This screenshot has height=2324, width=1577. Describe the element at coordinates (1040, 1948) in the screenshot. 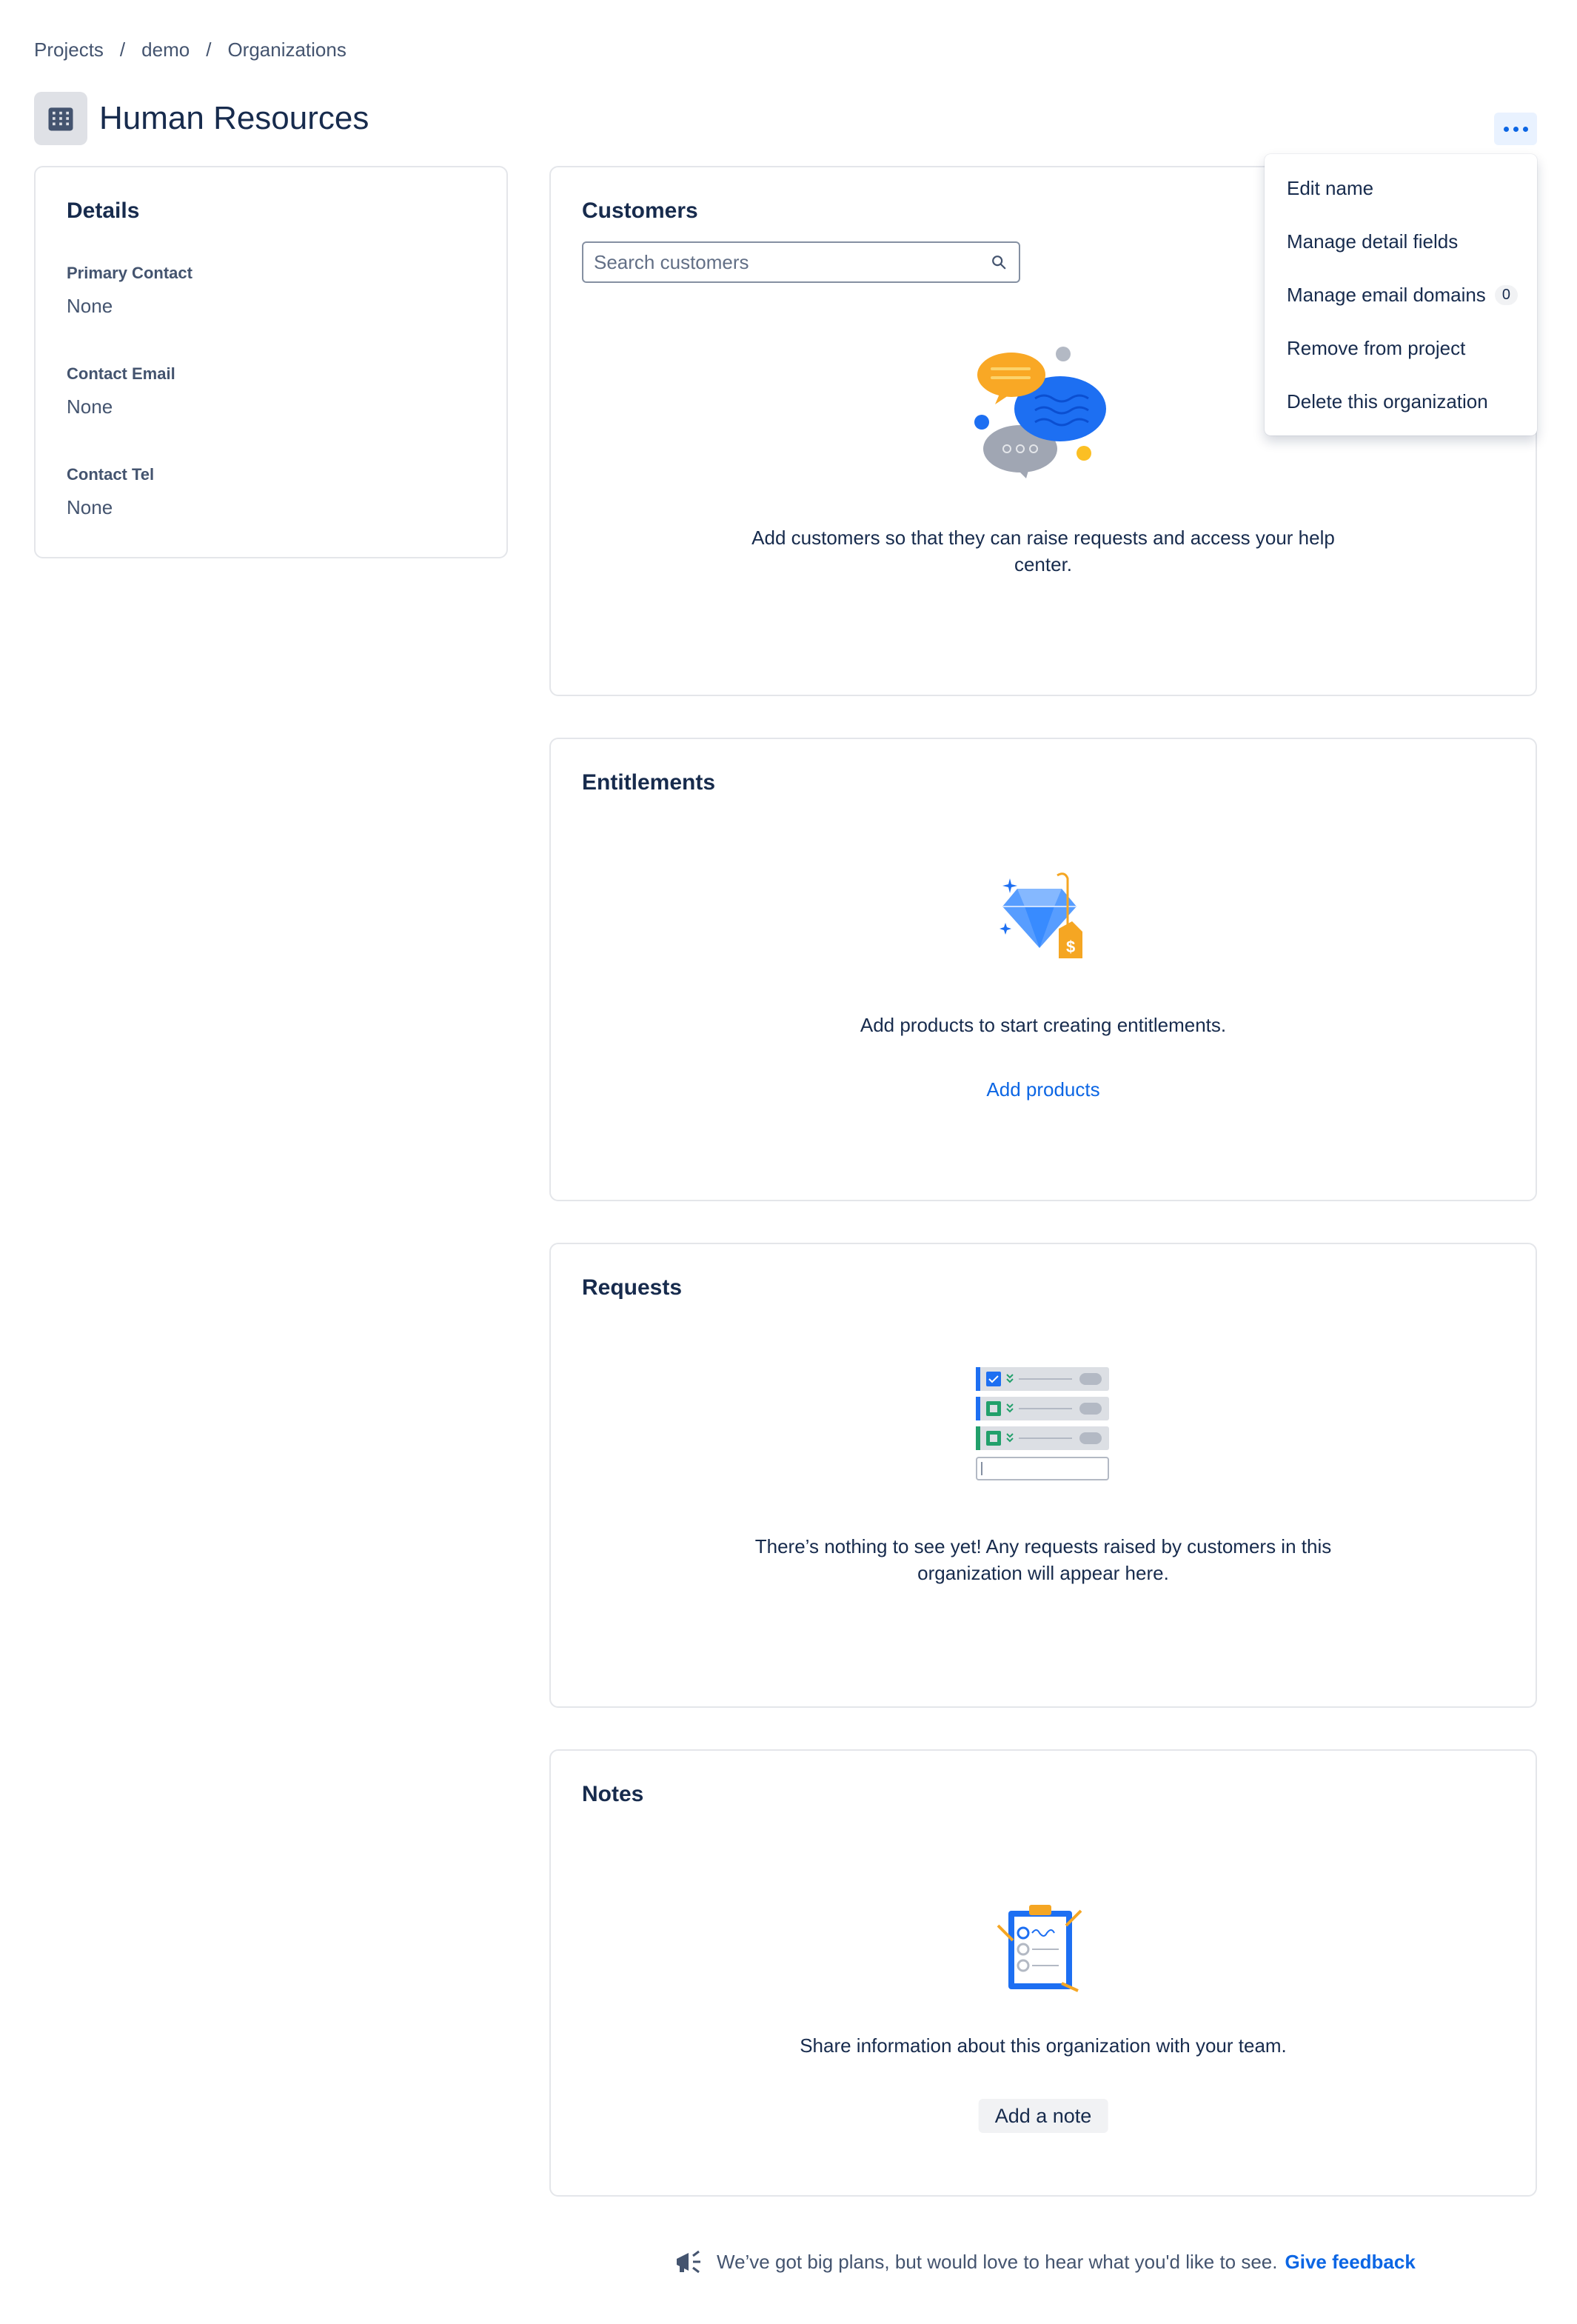

I see `clipboard-illustration` at that location.